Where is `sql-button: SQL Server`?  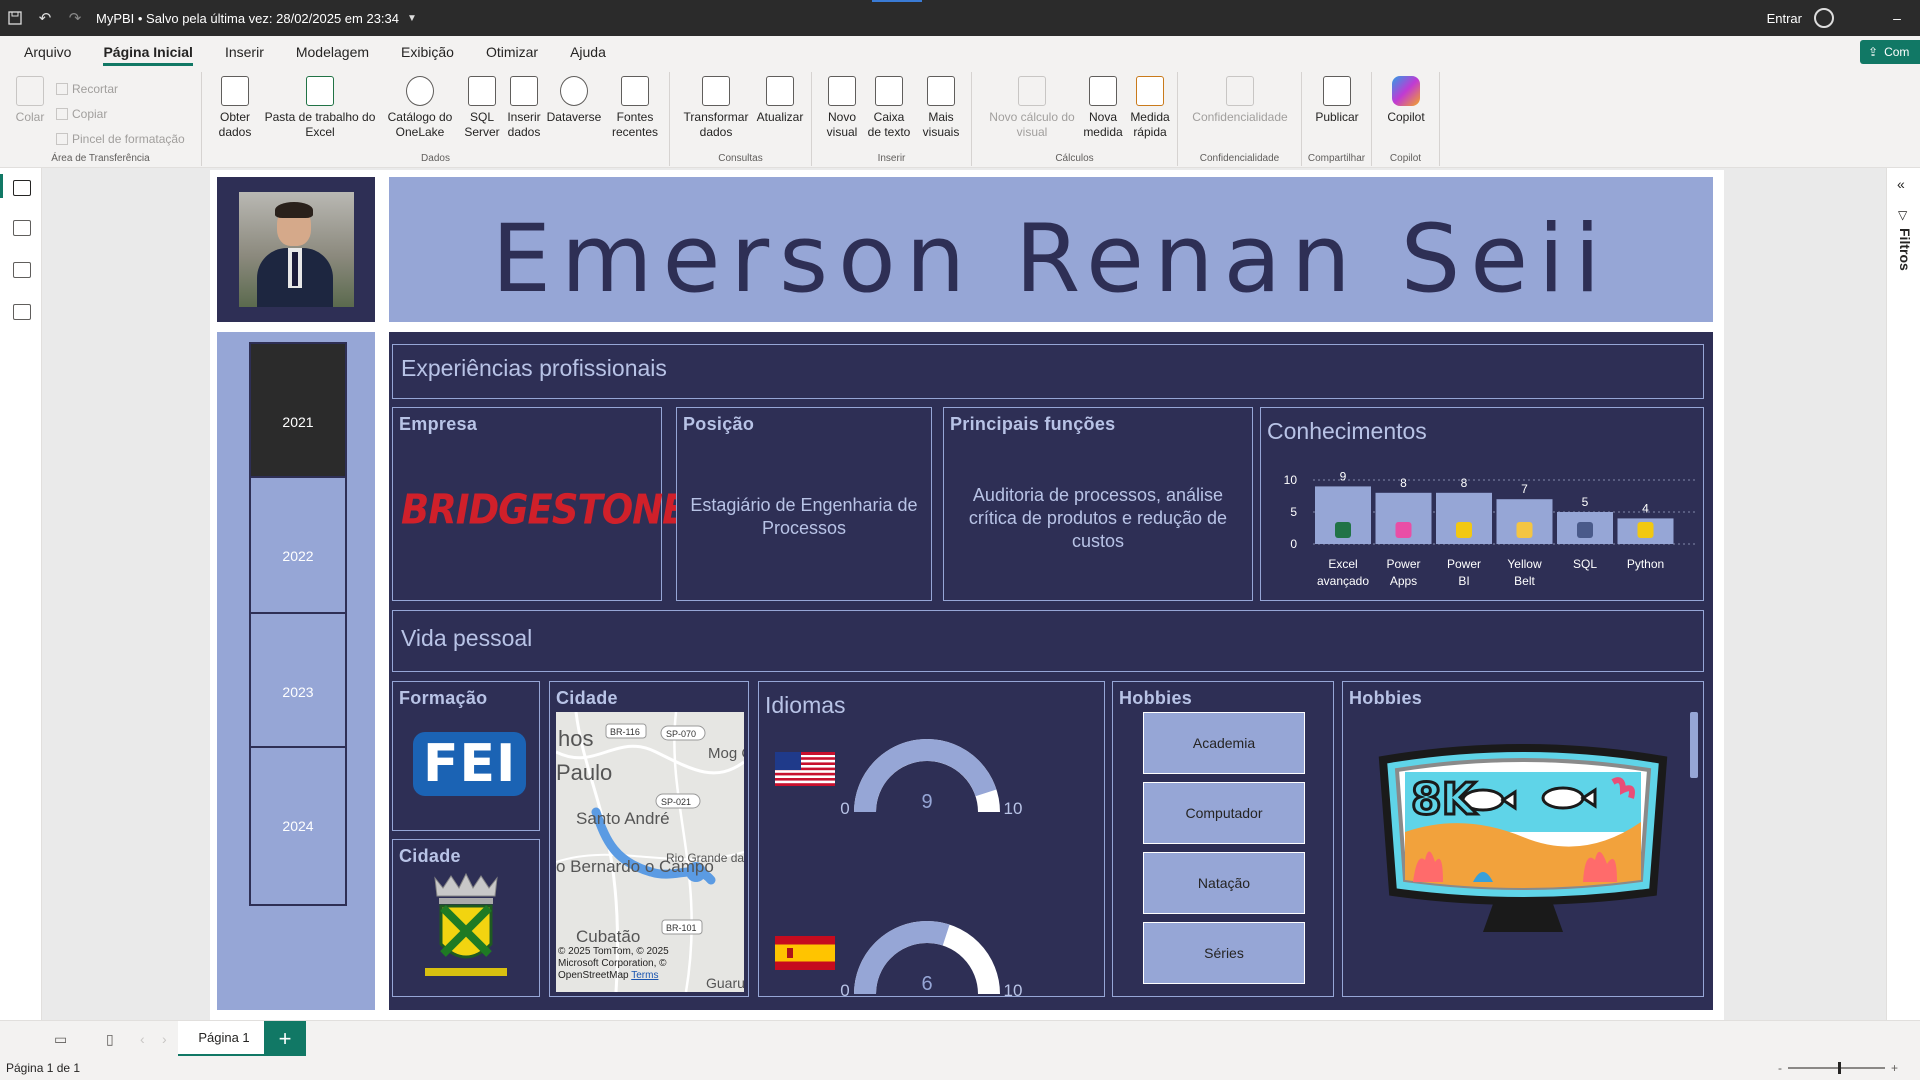 sql-button: SQL Server is located at coordinates (482, 108).